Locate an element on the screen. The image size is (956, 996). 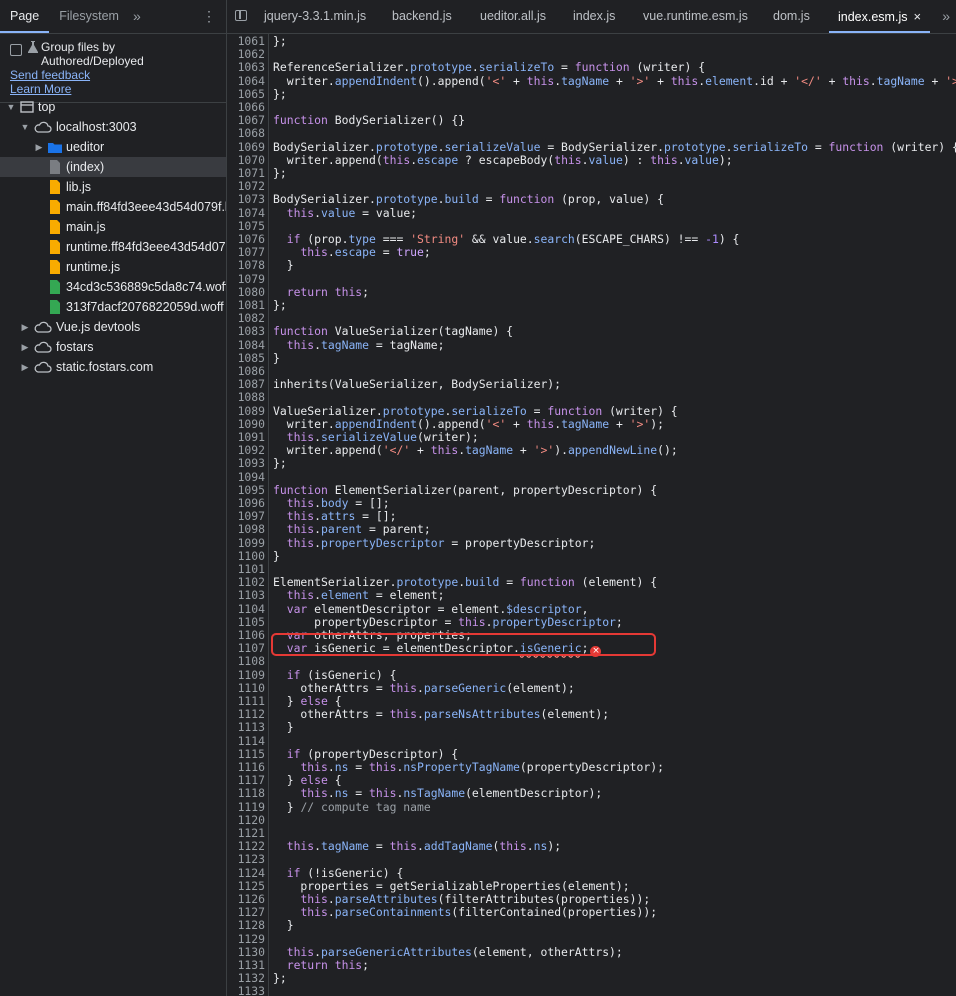
close-tab-icon: × is located at coordinates (917, 16).